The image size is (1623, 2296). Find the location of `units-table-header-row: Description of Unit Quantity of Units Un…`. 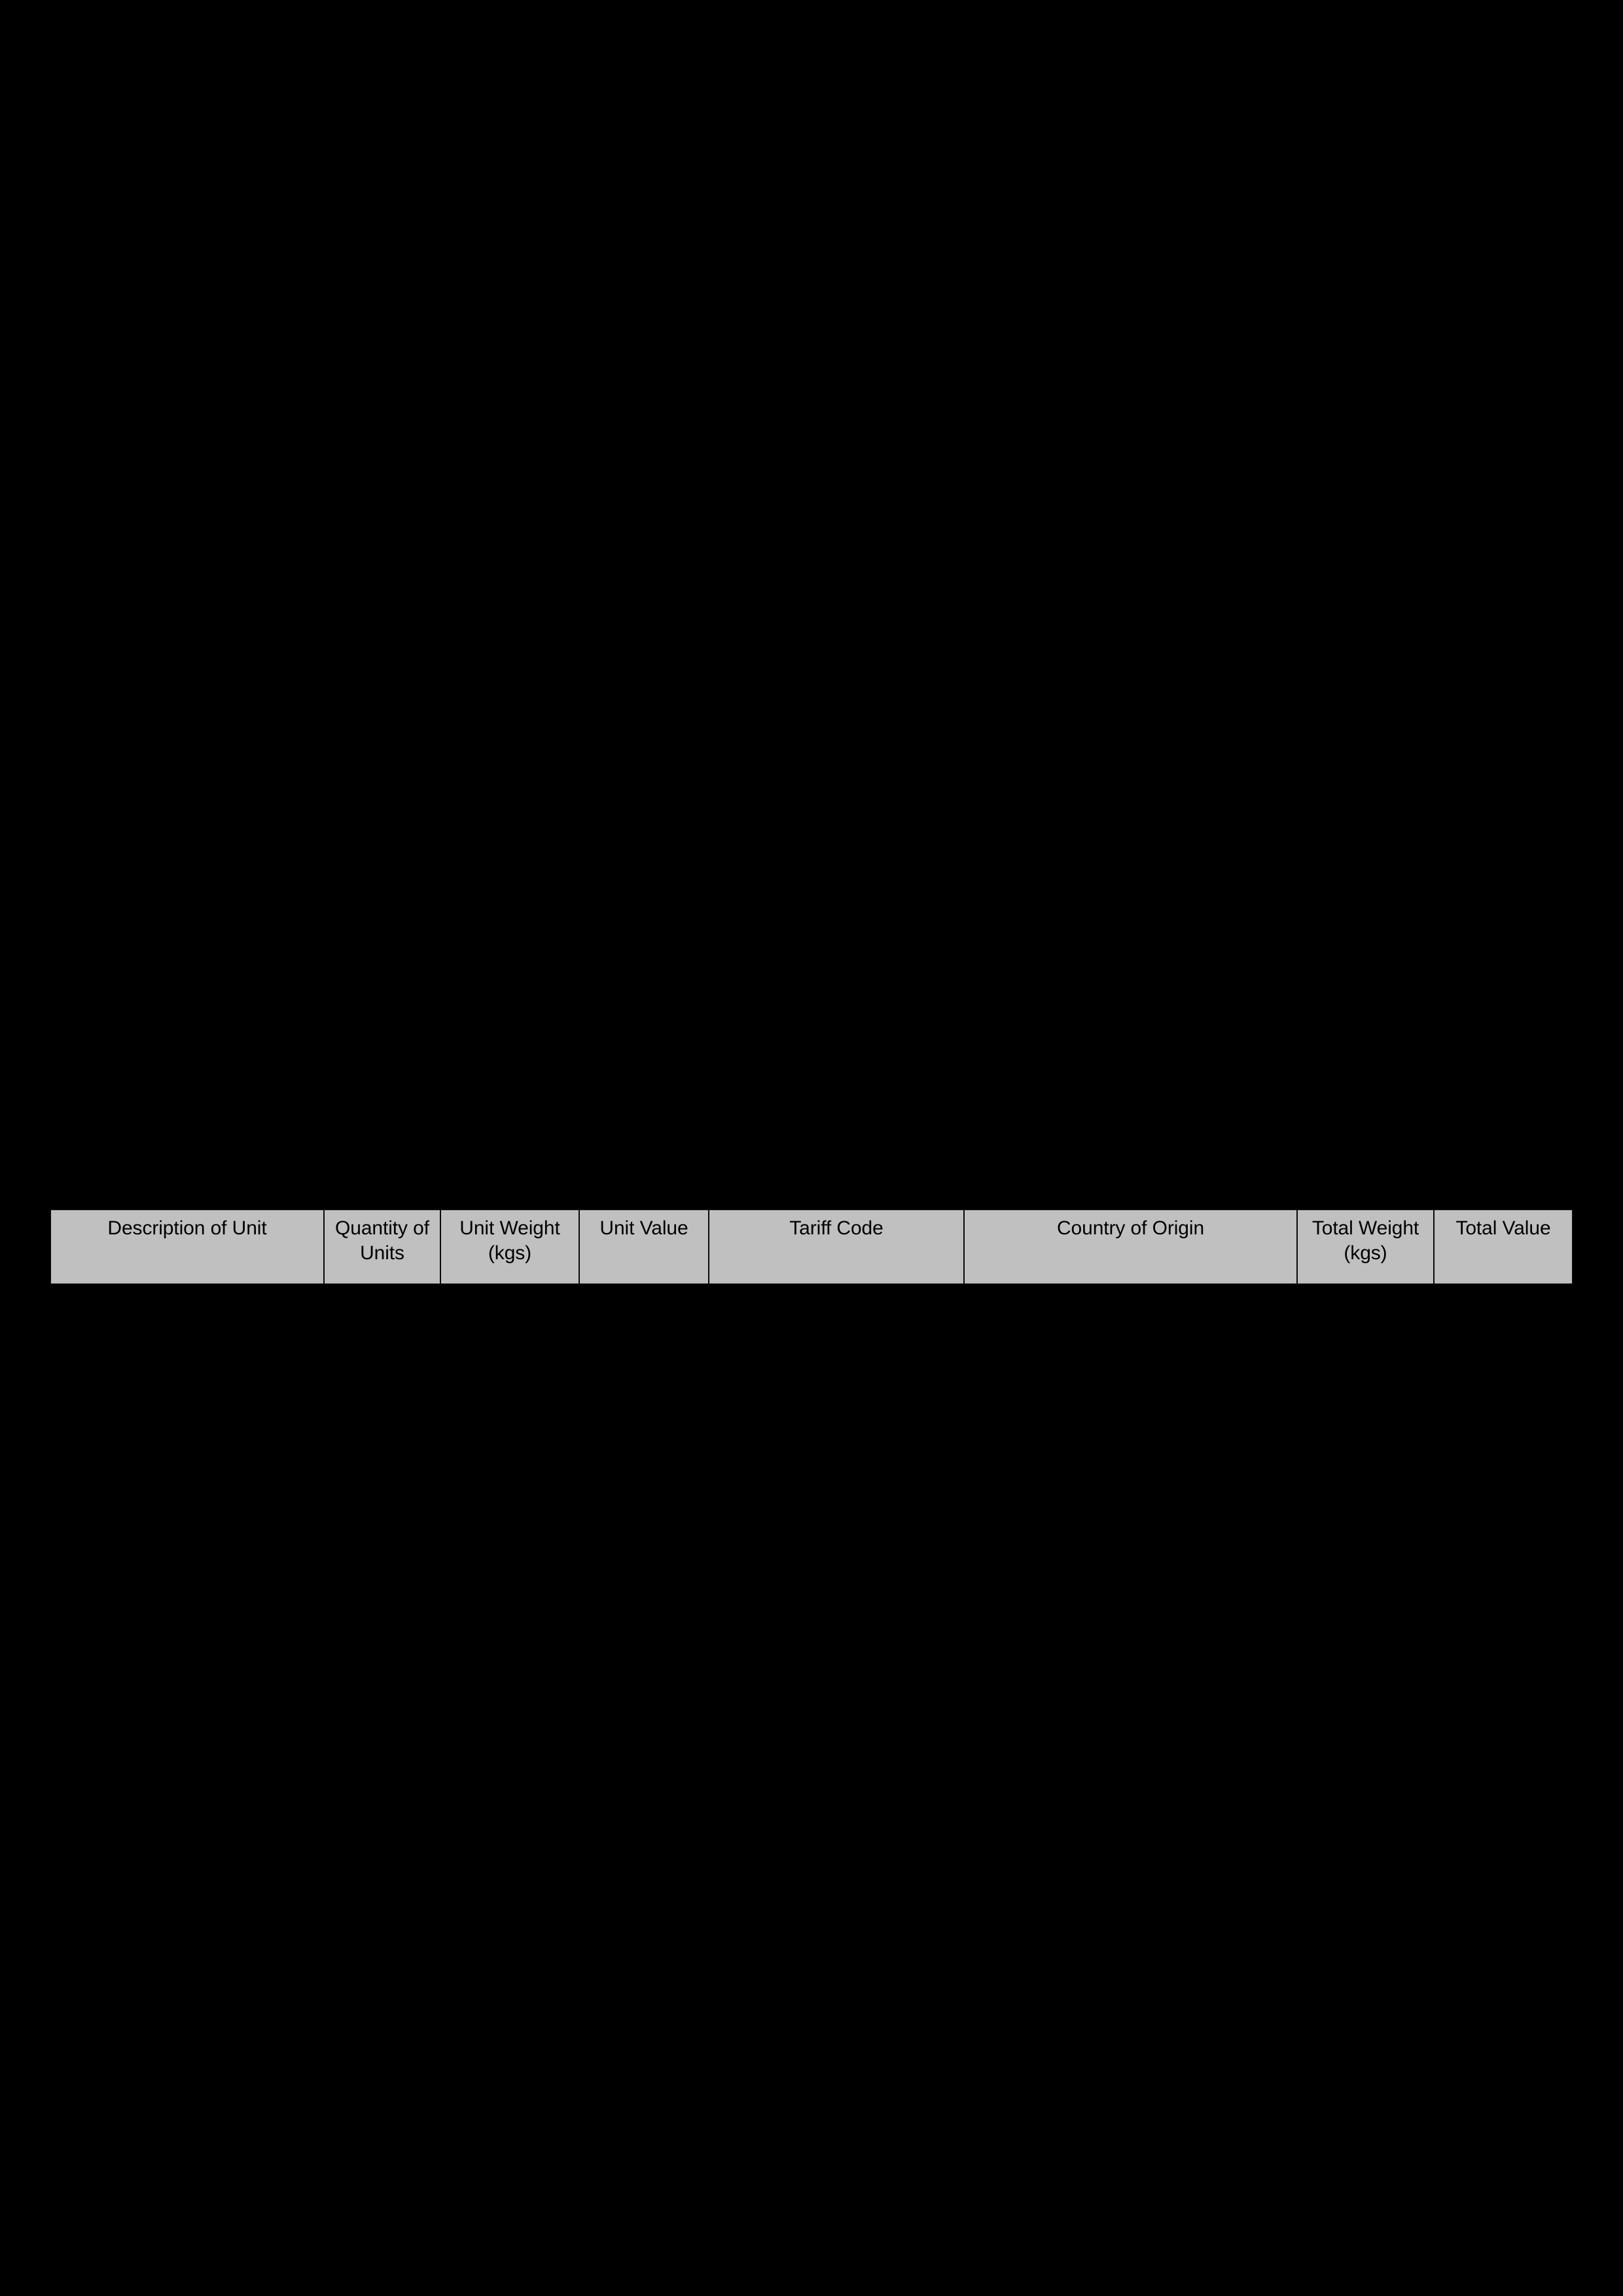

units-table-header-row: Description of Unit Quantity of Units Un… is located at coordinates (811, 1247).